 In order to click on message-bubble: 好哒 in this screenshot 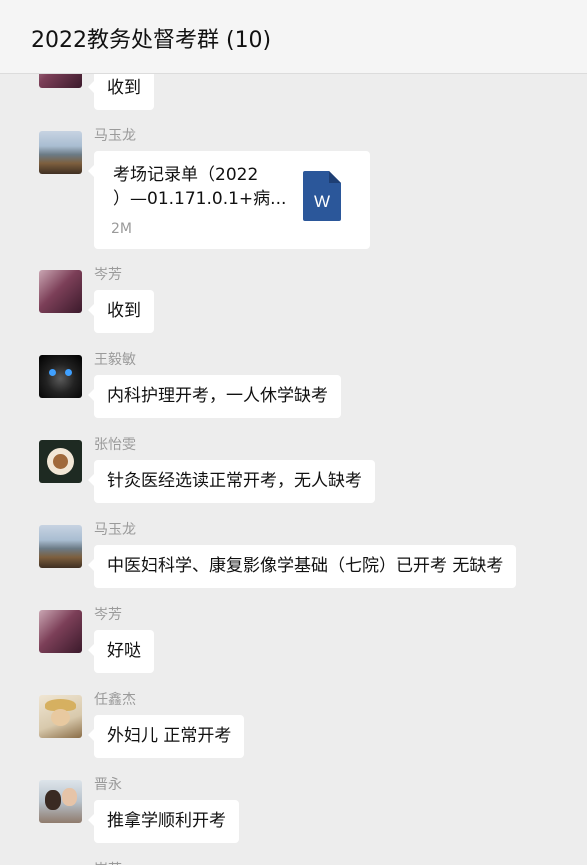, I will do `click(121, 651)`.